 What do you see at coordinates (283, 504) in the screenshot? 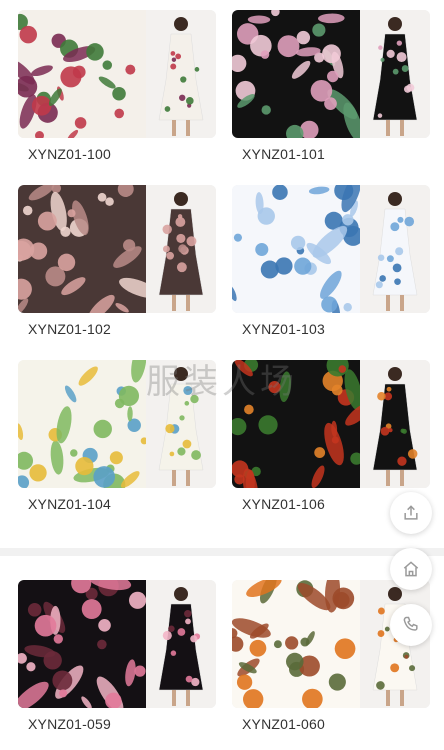
I see `product-code: XYNZ01-106` at bounding box center [283, 504].